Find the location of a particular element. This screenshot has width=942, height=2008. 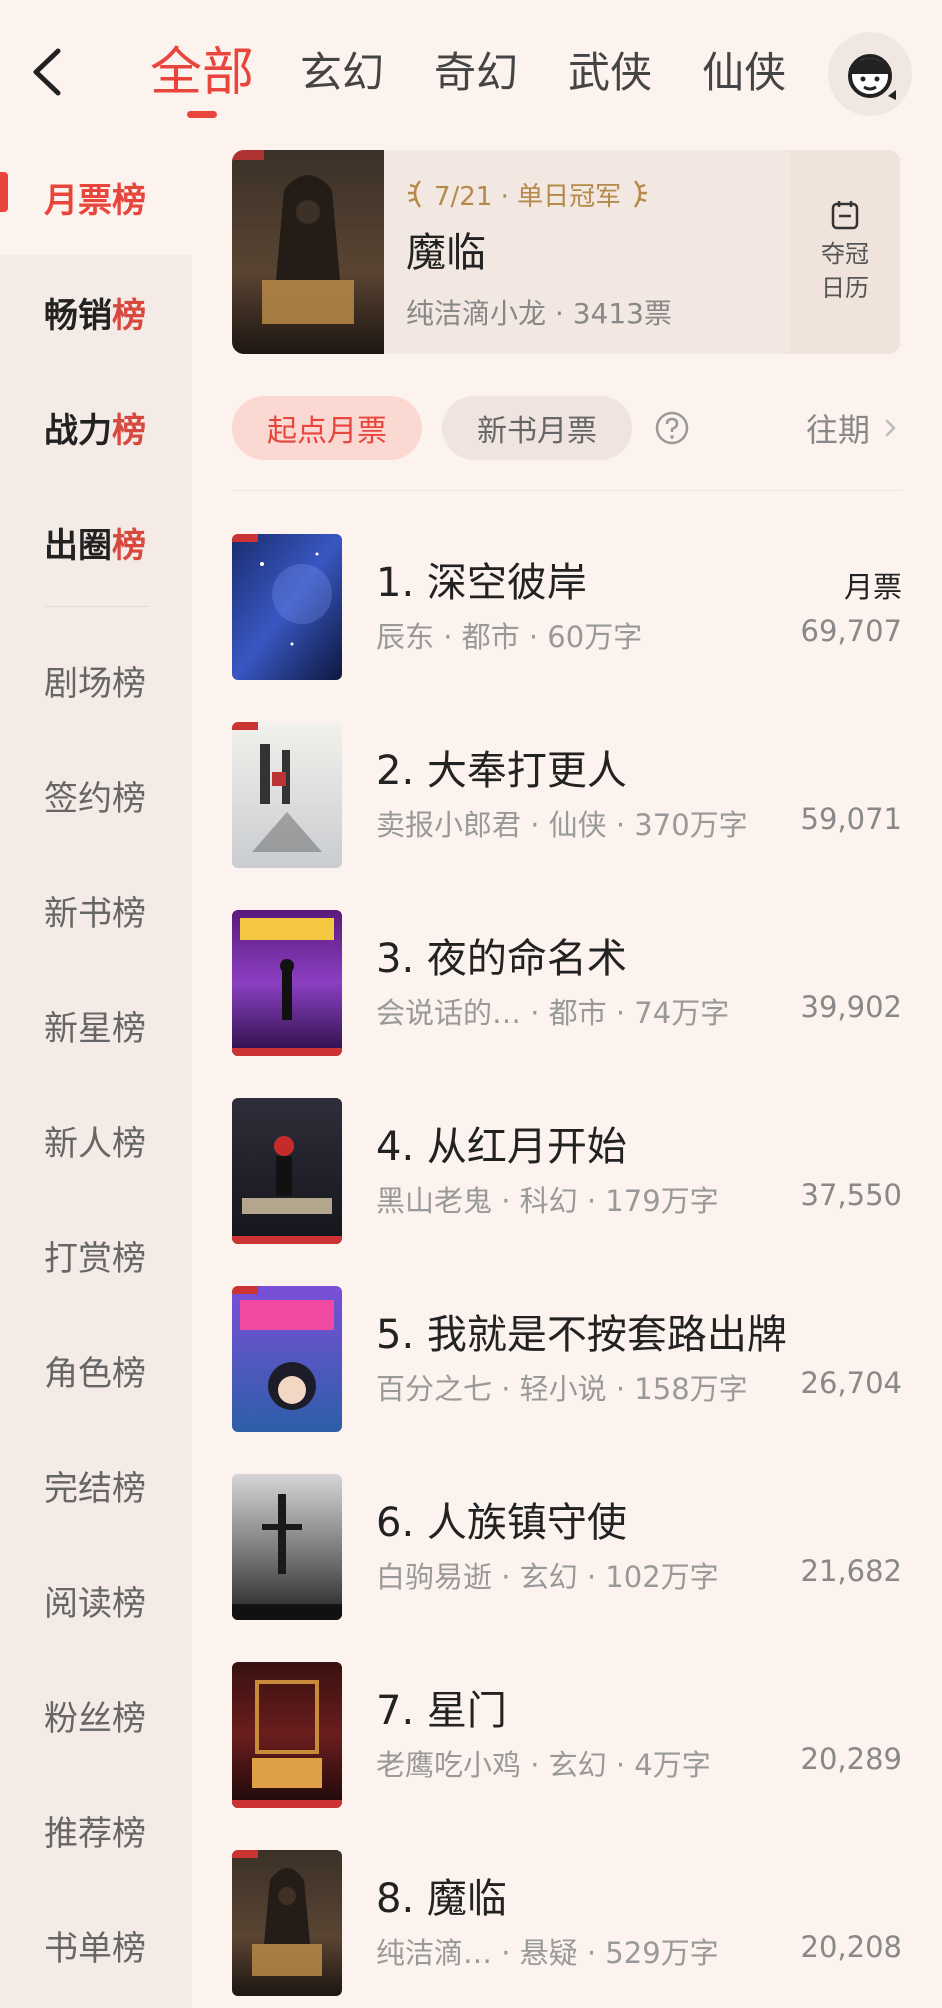

champion-book-title: 魔临 is located at coordinates (446, 253).